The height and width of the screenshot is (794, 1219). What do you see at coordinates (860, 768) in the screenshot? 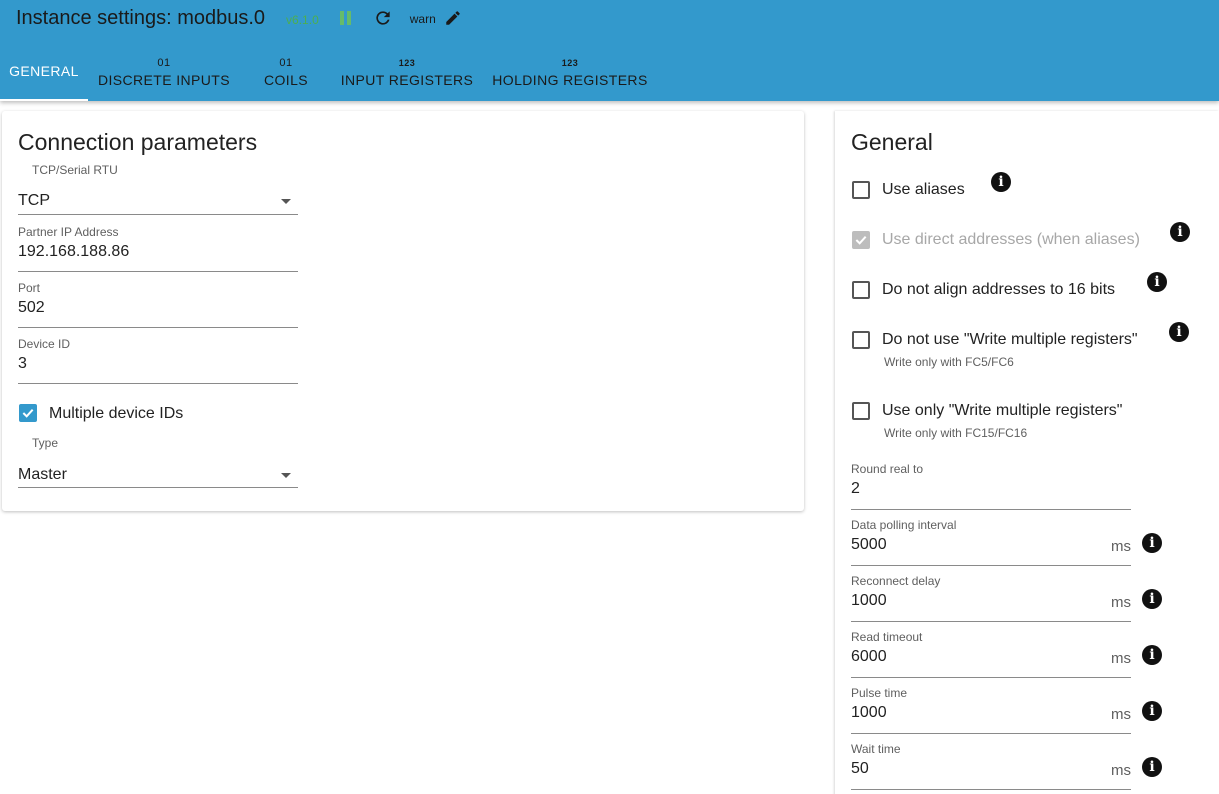
I see `field-value: 50` at bounding box center [860, 768].